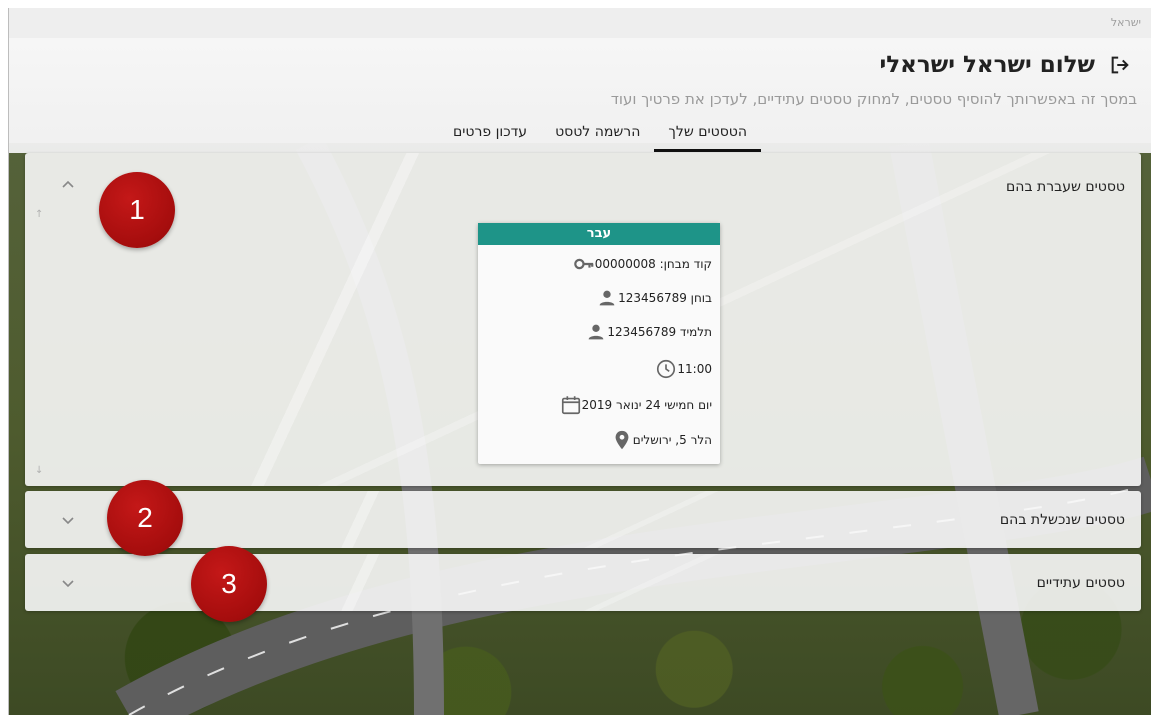 This screenshot has height=715, width=1151. I want to click on card-row-time: 11:00, so click(679, 369).